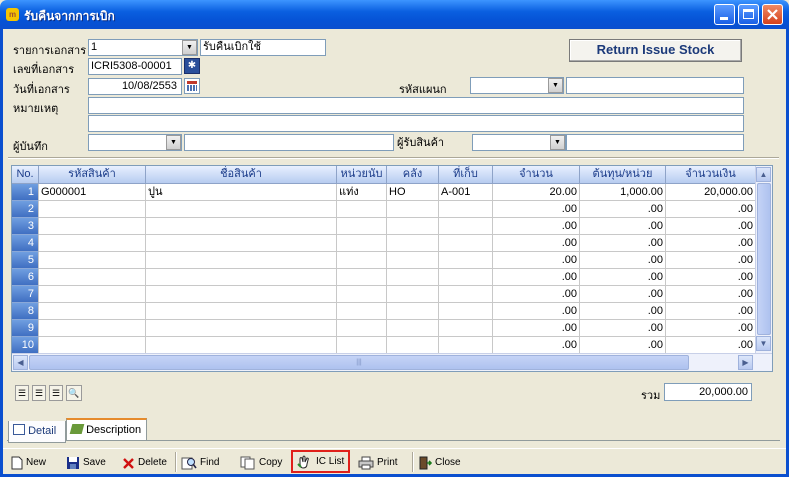 The image size is (789, 477). What do you see at coordinates (466, 175) in the screenshot?
I see `col-header-location: ที่เก็บ` at bounding box center [466, 175].